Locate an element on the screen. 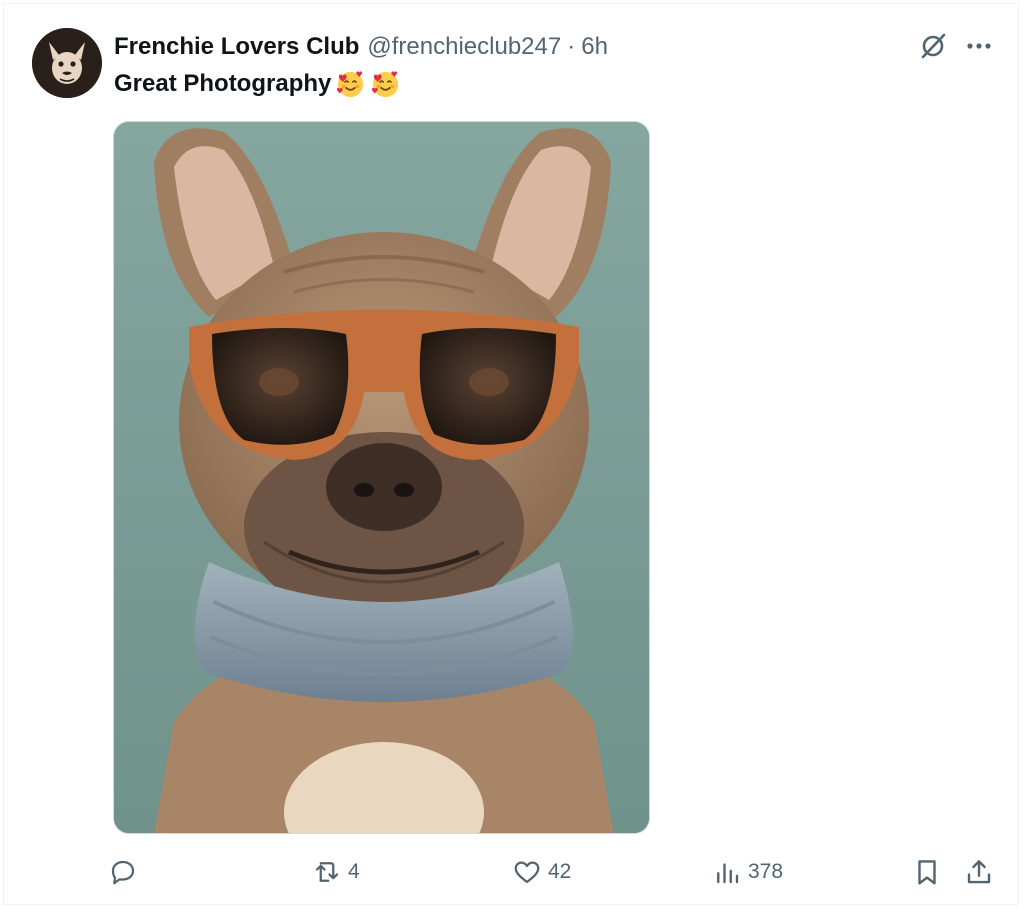 Image resolution: width=1024 pixels, height=909 pixels. retweet-button: 4 is located at coordinates (336, 872).